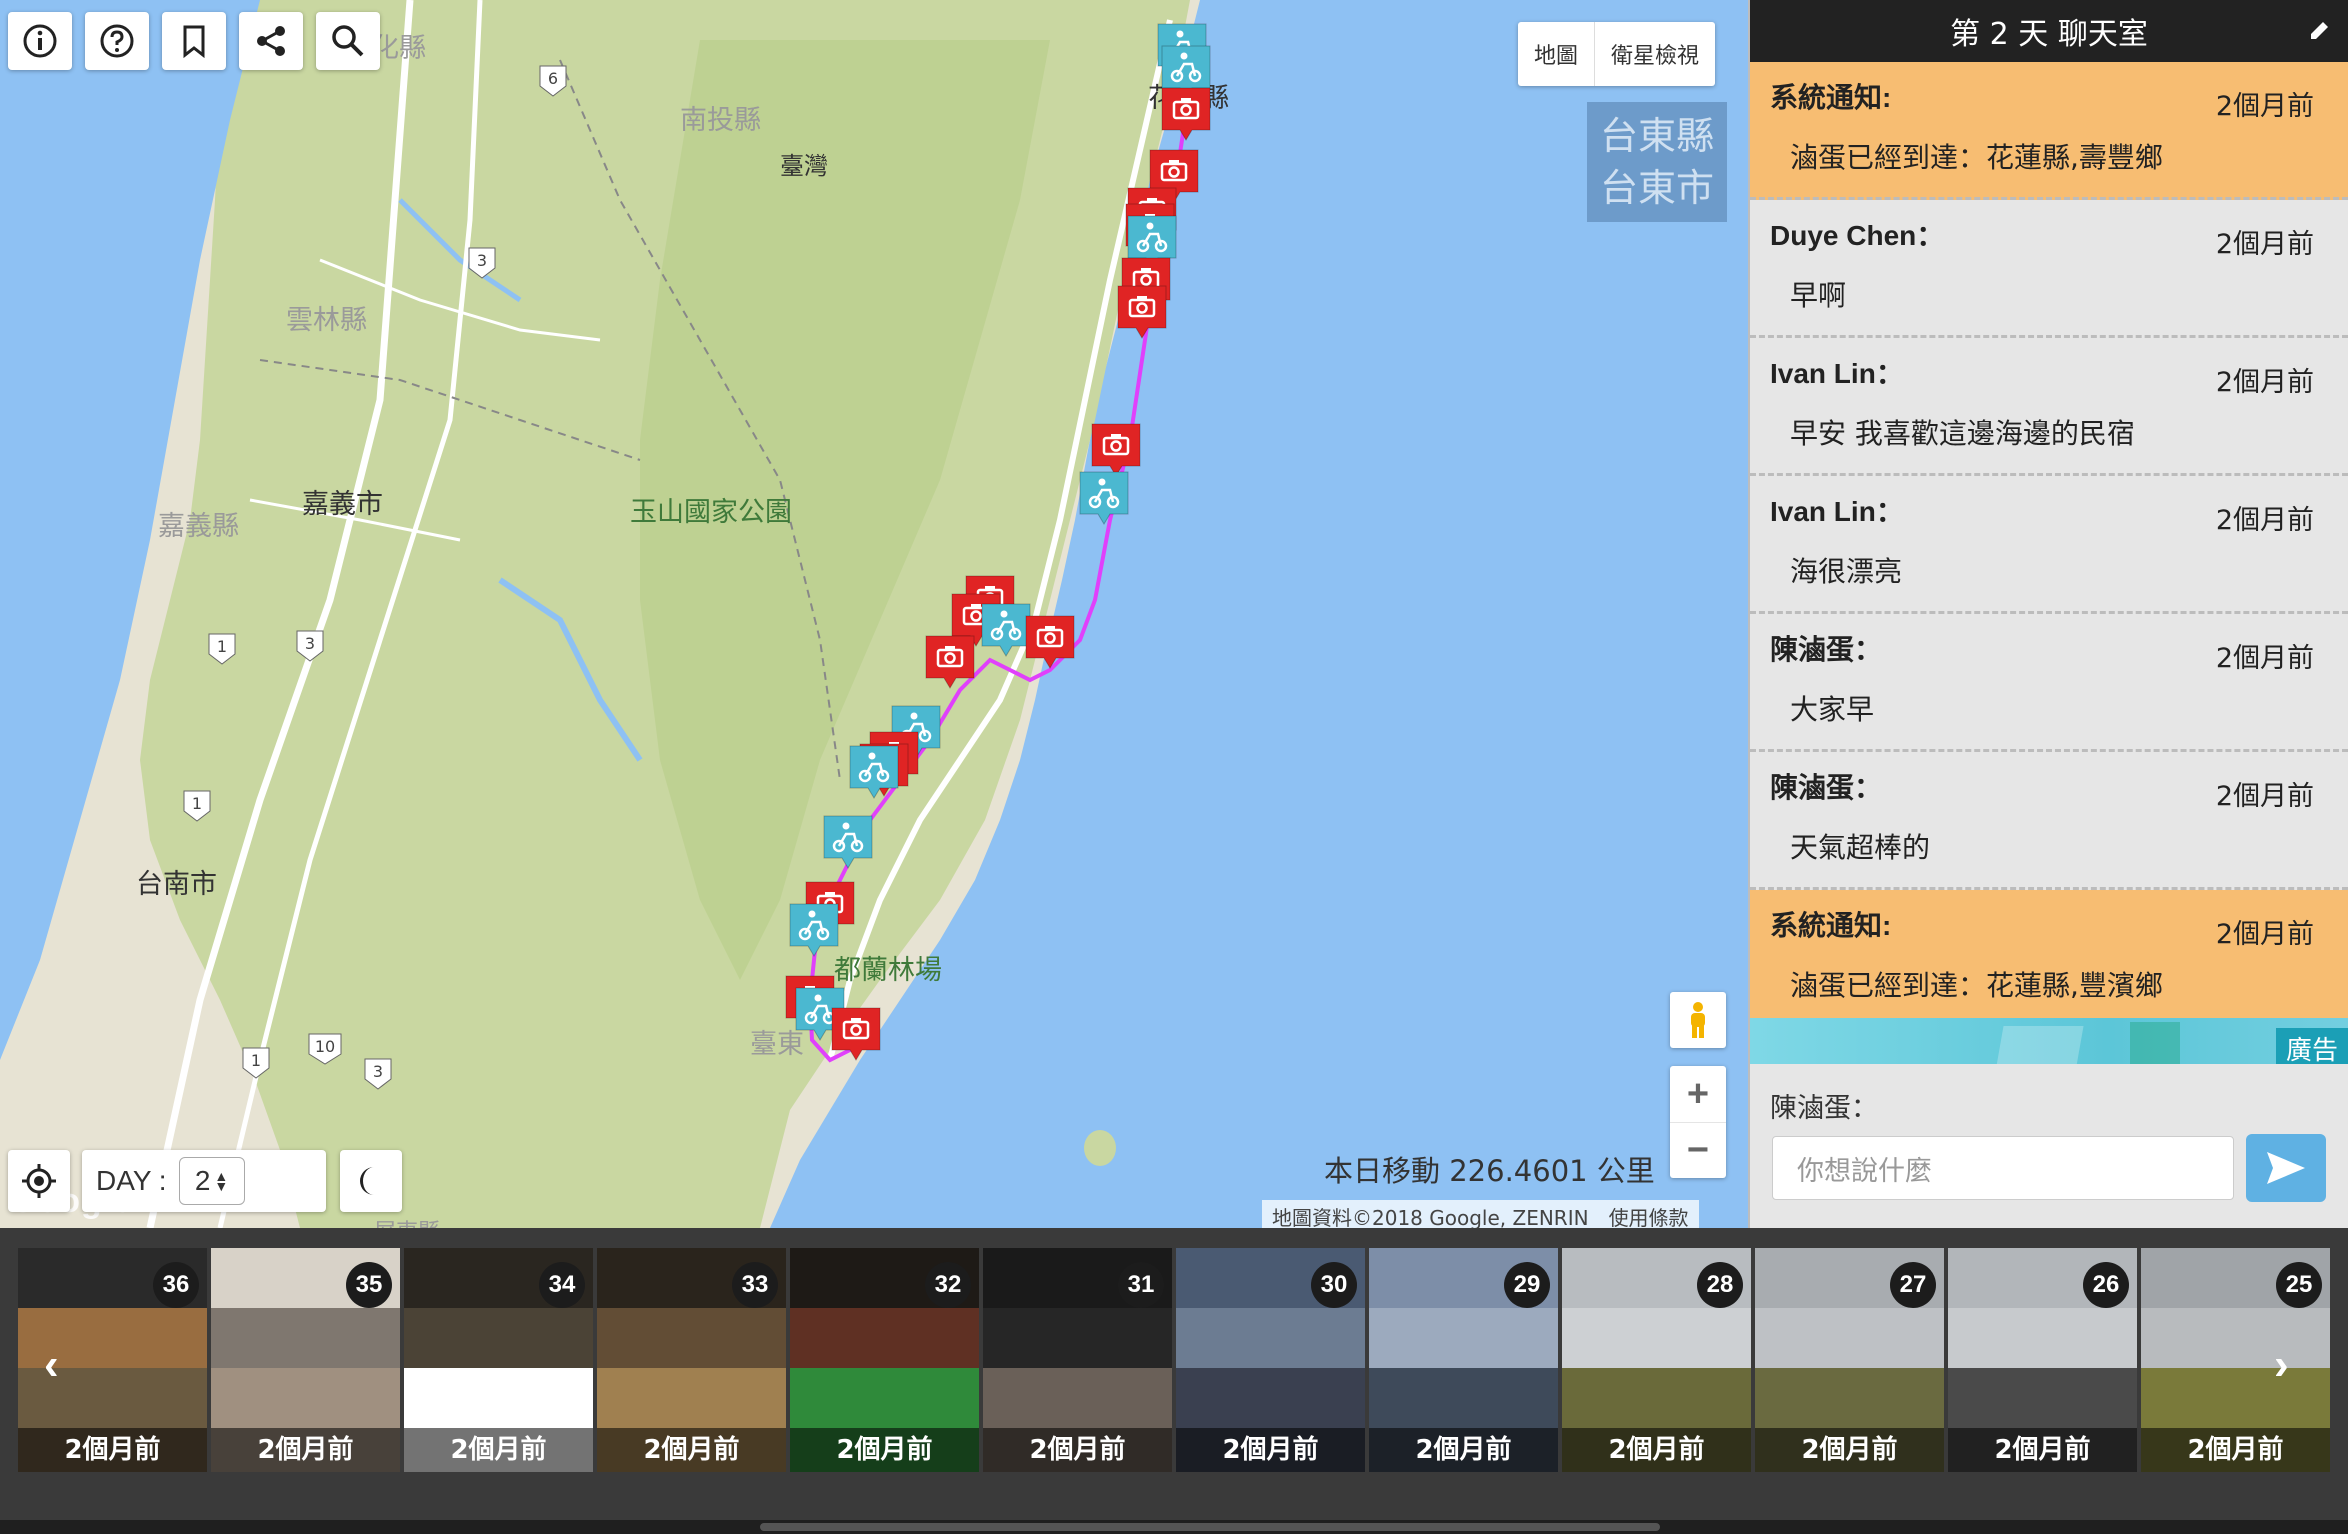 The image size is (2348, 1534). What do you see at coordinates (2281, 1365) in the screenshot?
I see `next-photos-button: ›` at bounding box center [2281, 1365].